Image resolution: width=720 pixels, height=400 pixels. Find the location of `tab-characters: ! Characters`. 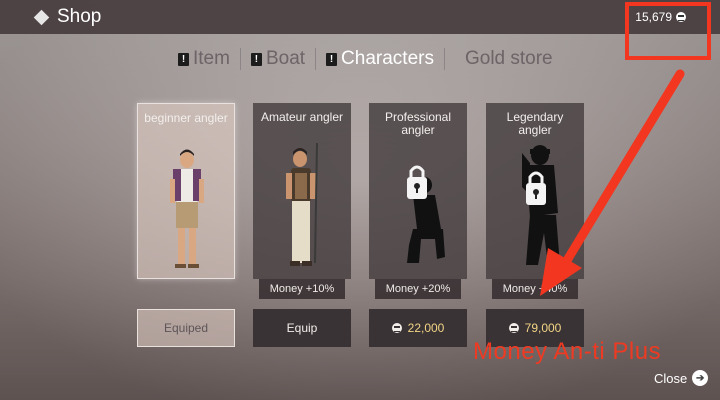

tab-characters: ! Characters is located at coordinates (380, 59).